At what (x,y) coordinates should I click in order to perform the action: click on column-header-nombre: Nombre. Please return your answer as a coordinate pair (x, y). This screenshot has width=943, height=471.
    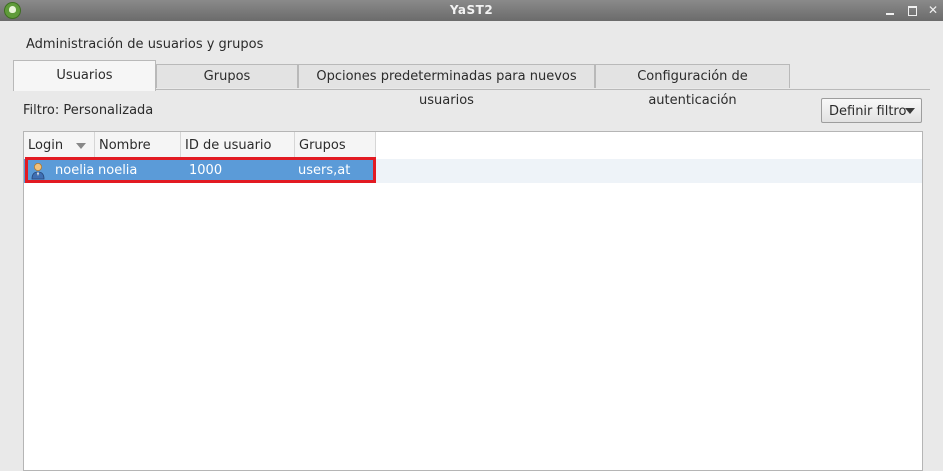
    Looking at the image, I should click on (138, 145).